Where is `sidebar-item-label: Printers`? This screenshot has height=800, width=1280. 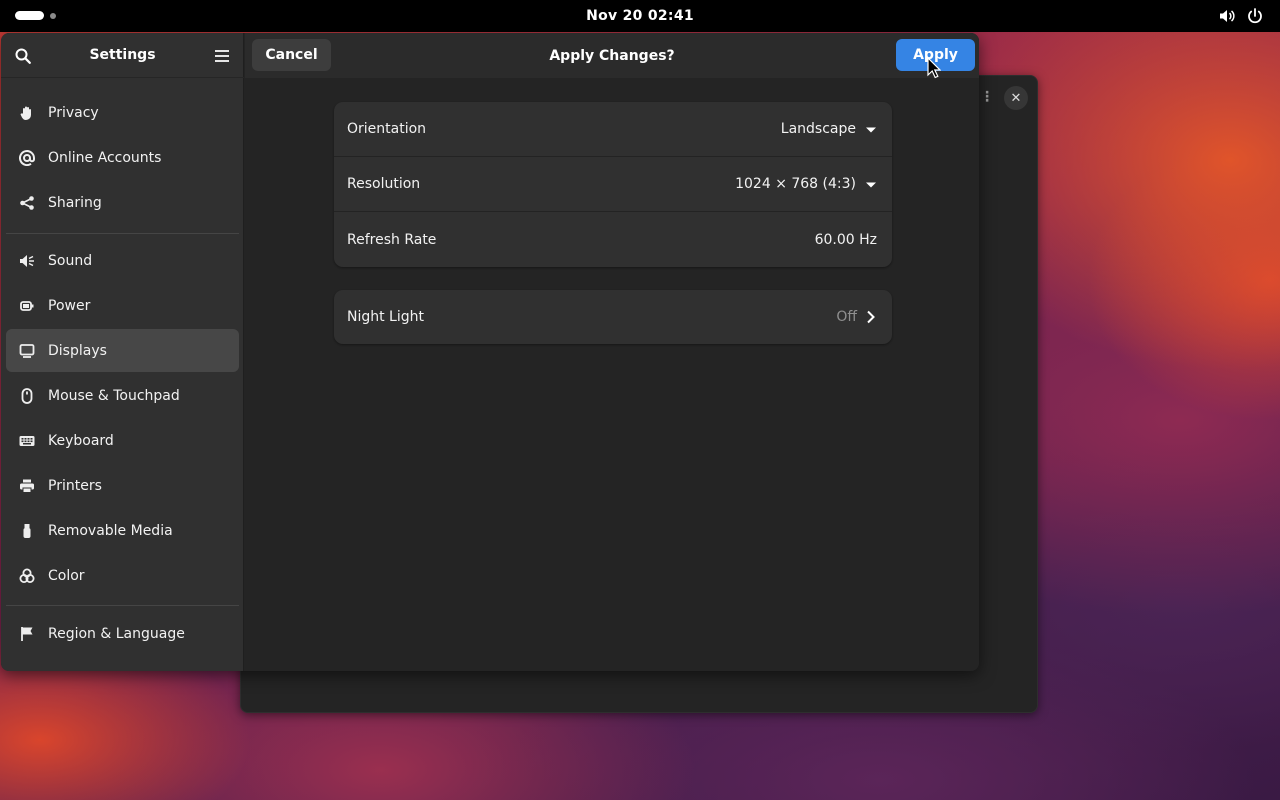
sidebar-item-label: Printers is located at coordinates (75, 485).